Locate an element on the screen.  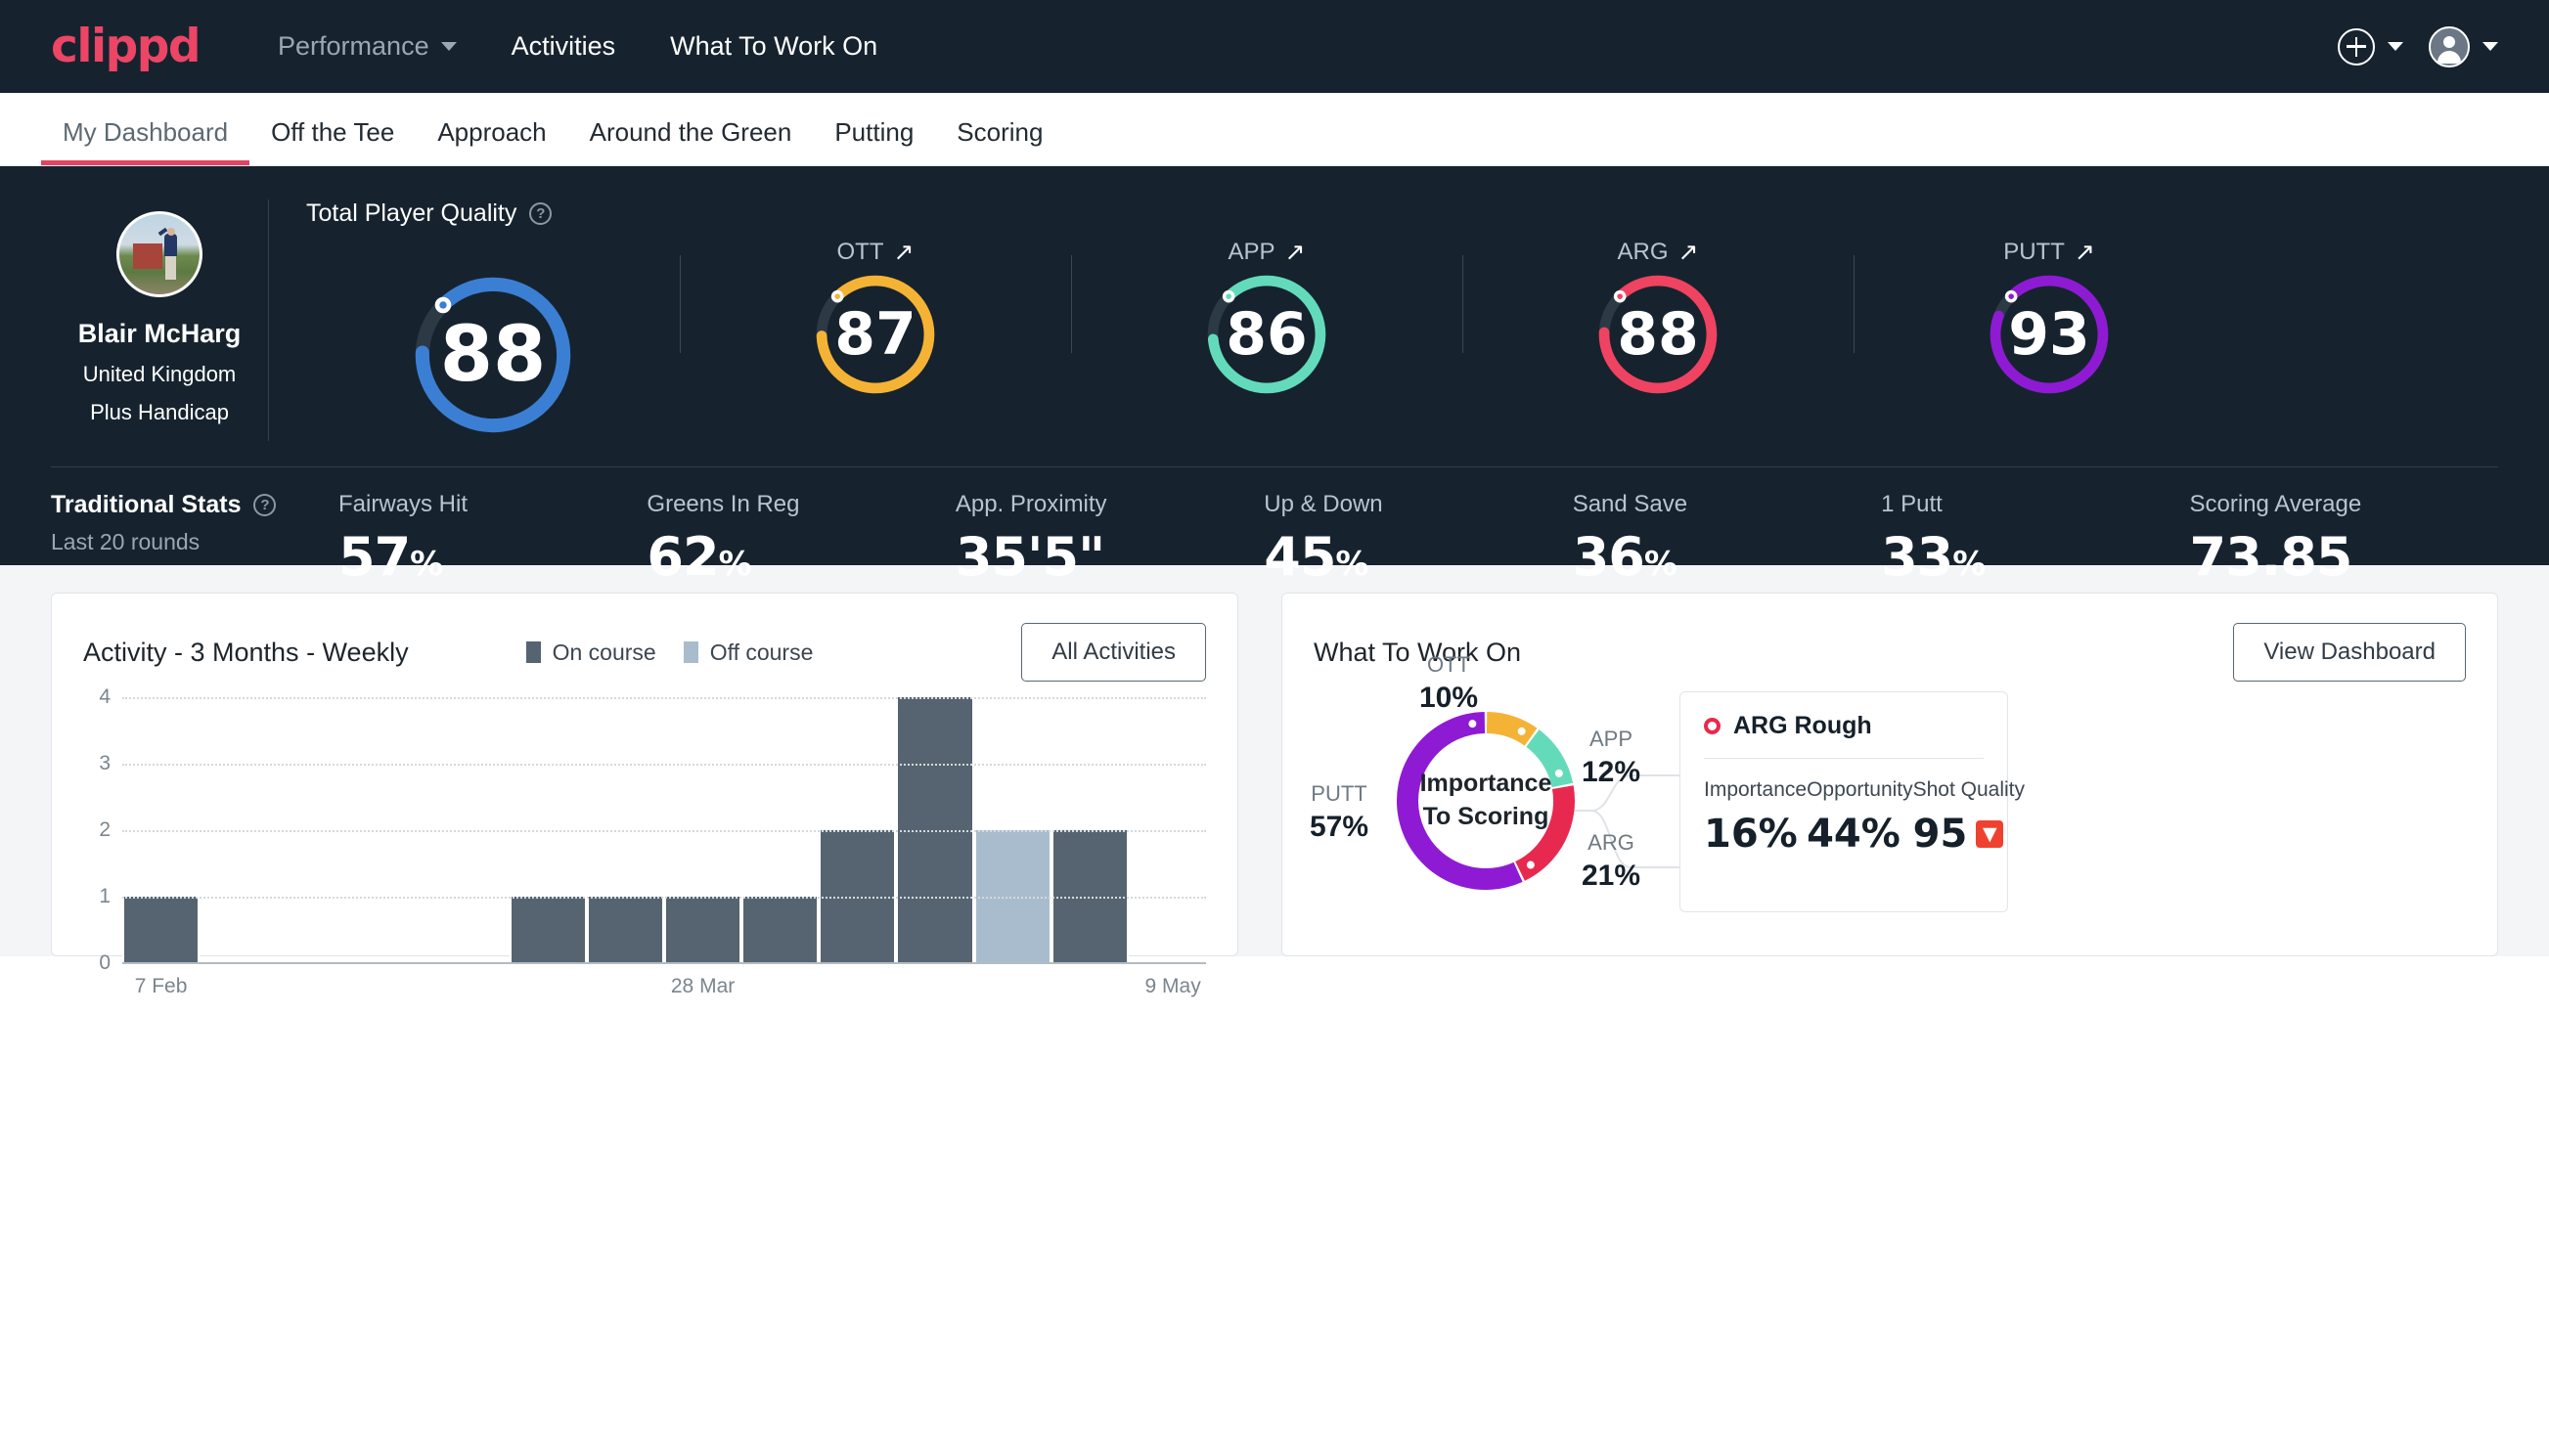
stat-up-and-down: Up & Down 45 % is located at coordinates (1418, 539).